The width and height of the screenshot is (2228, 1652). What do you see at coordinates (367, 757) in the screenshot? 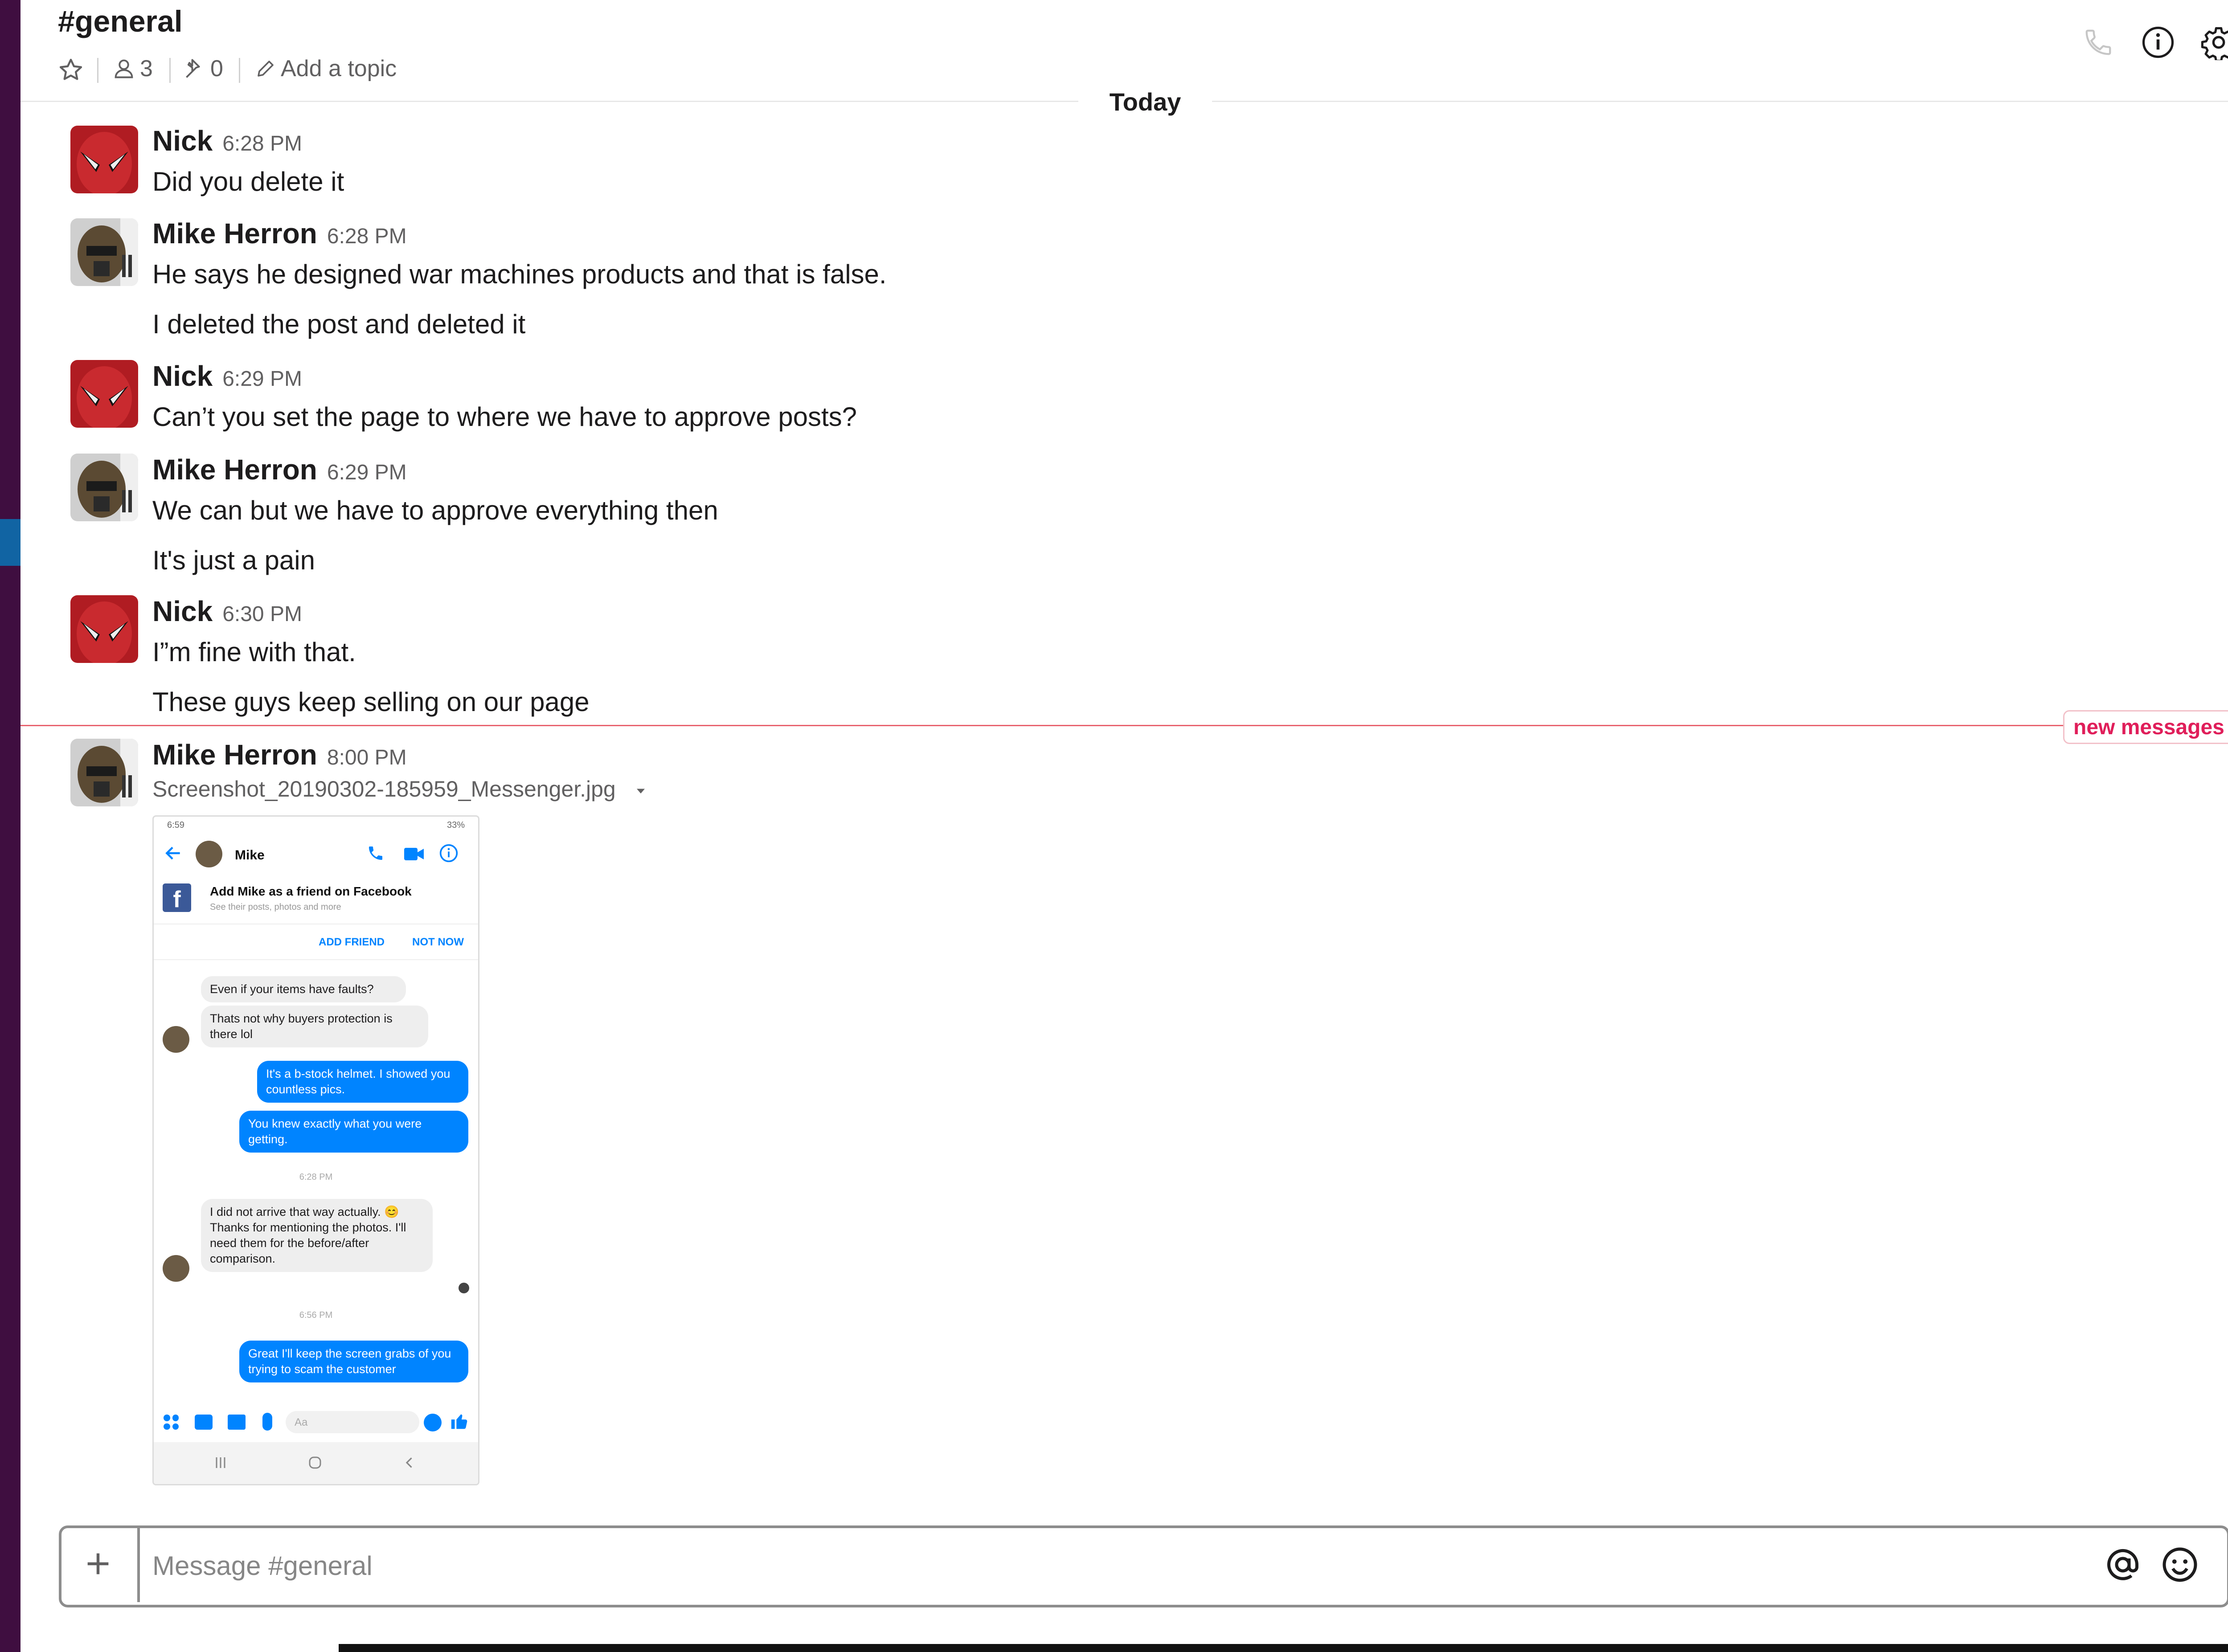
I see `message-time: 8:00 PM` at bounding box center [367, 757].